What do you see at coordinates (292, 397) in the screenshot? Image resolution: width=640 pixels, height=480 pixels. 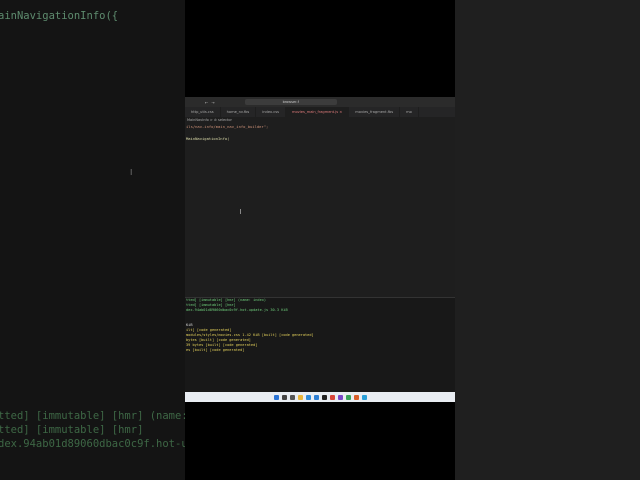 I see `task-view-icon` at bounding box center [292, 397].